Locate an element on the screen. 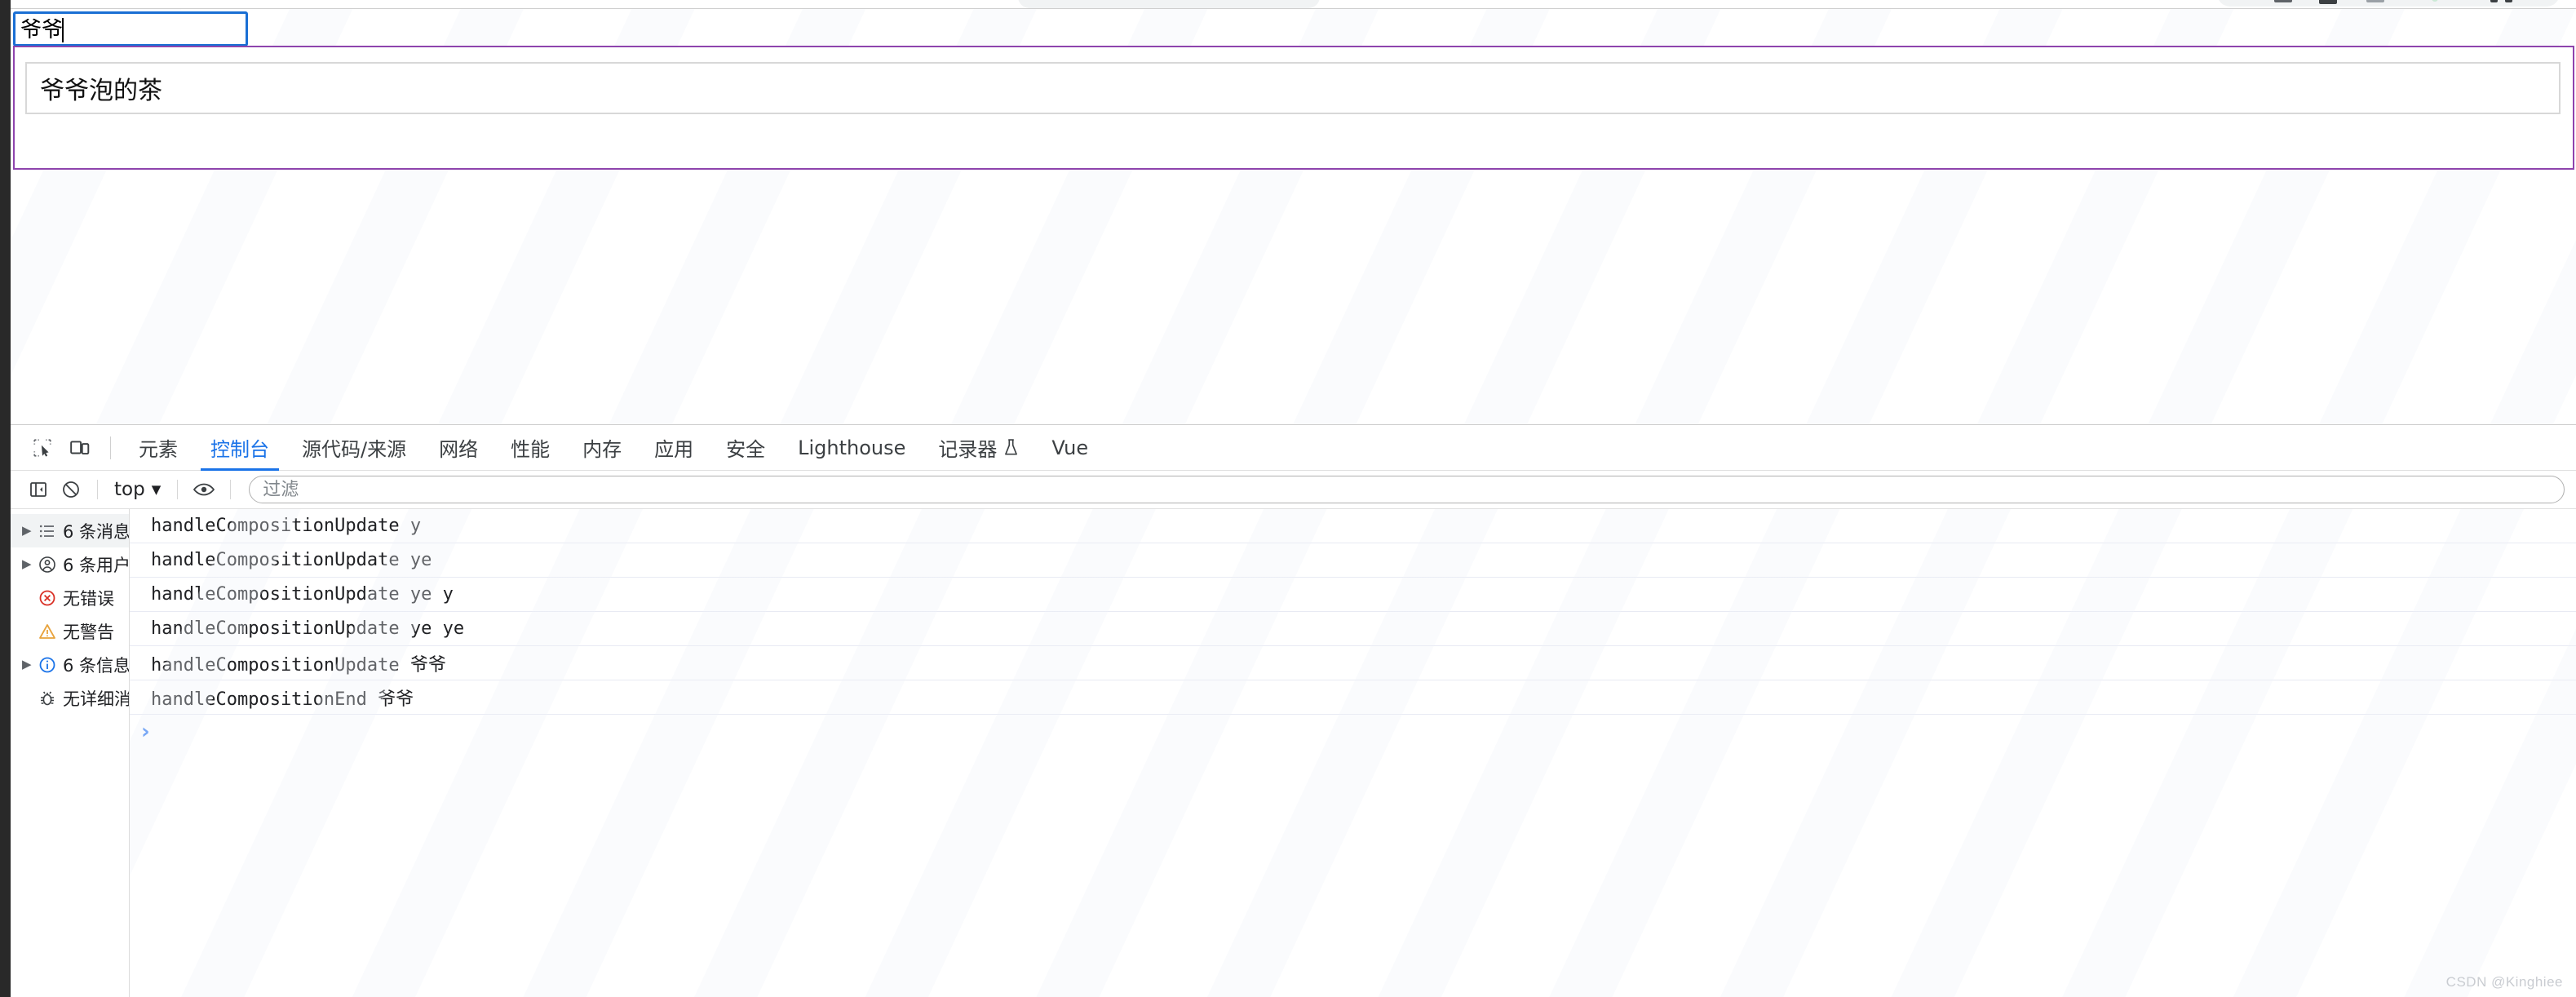 The height and width of the screenshot is (997, 2576). console-message-row: handleCompositionUpdate ye y is located at coordinates (1353, 595).